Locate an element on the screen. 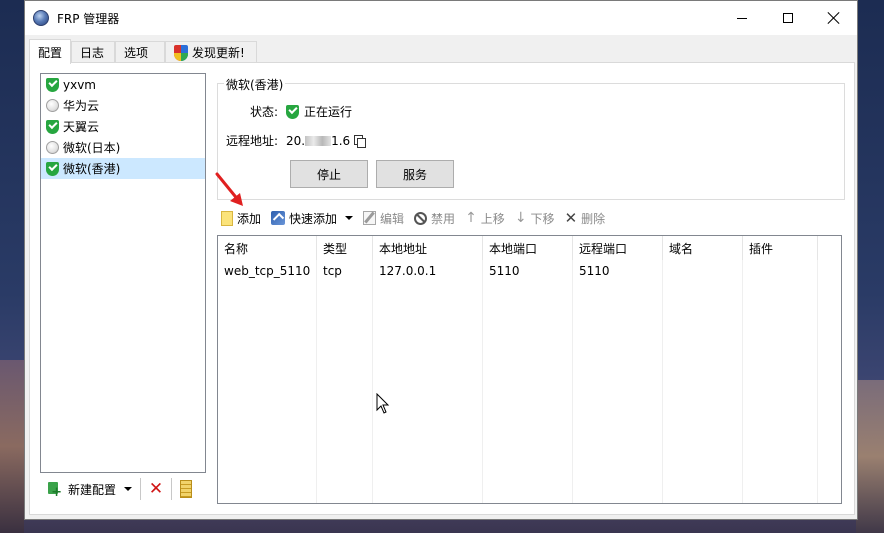 The width and height of the screenshot is (884, 533). new-document-icon is located at coordinates (227, 218).